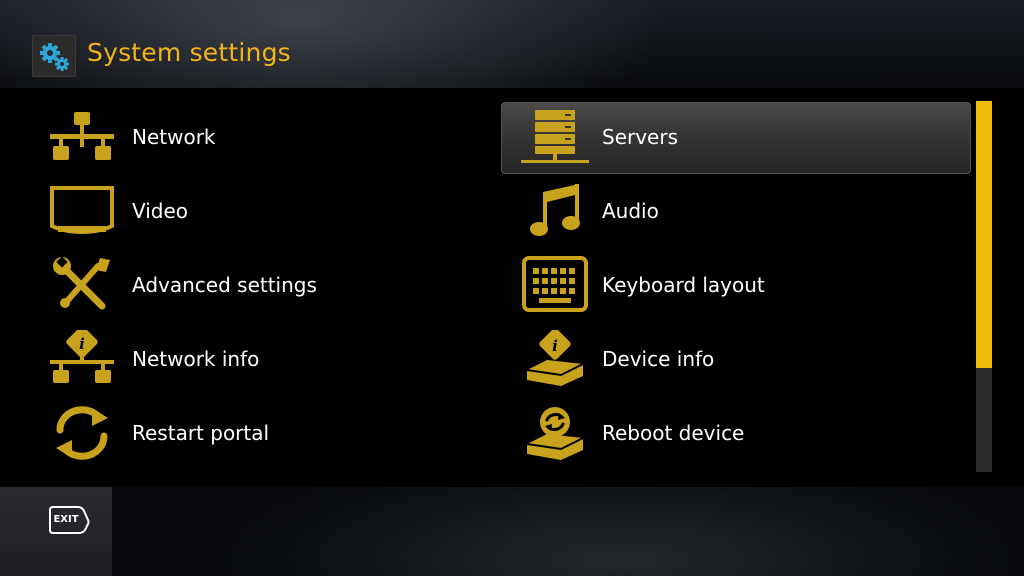 The image size is (1024, 576). Describe the element at coordinates (196, 359) in the screenshot. I see `menu-item-label: Network info` at that location.